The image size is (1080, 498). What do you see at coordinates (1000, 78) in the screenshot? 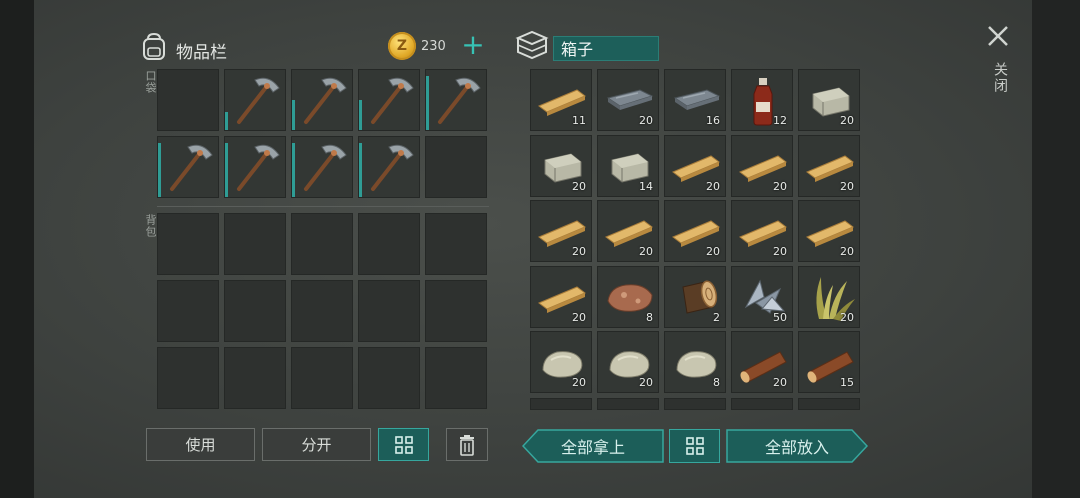
I see `close-label: 关闭` at bounding box center [1000, 78].